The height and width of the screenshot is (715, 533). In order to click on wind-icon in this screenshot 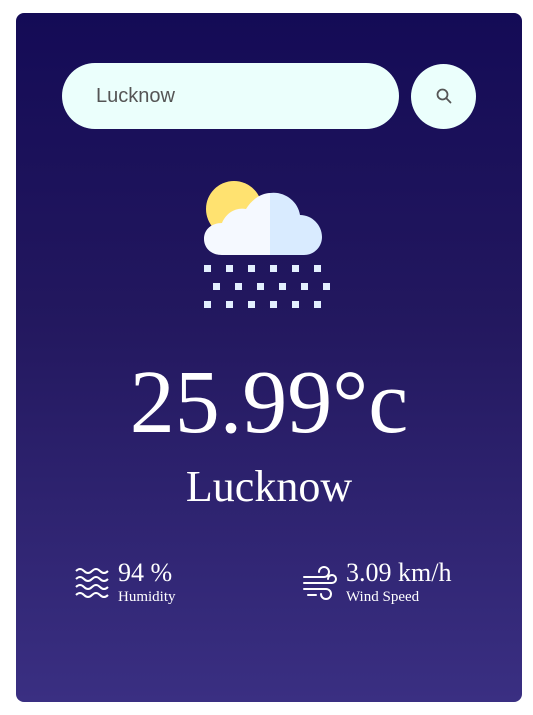, I will do `click(320, 583)`.